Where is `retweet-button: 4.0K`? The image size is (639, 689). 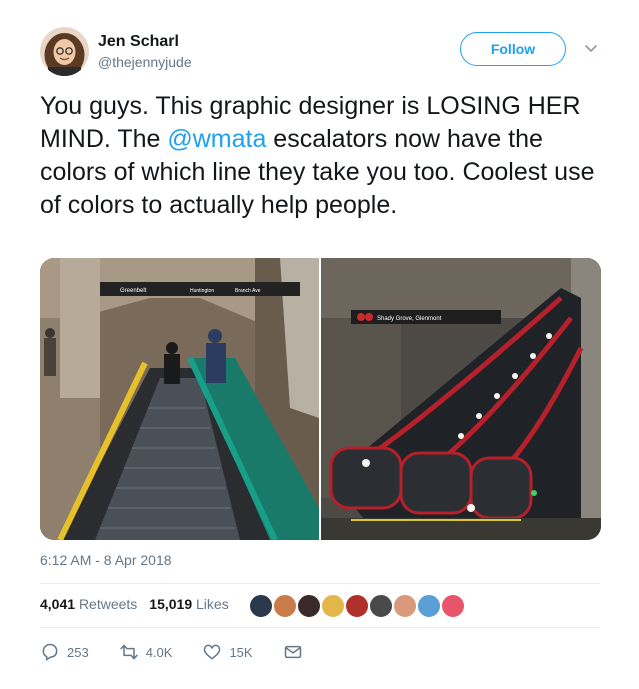
retweet-button: 4.0K is located at coordinates (146, 652).